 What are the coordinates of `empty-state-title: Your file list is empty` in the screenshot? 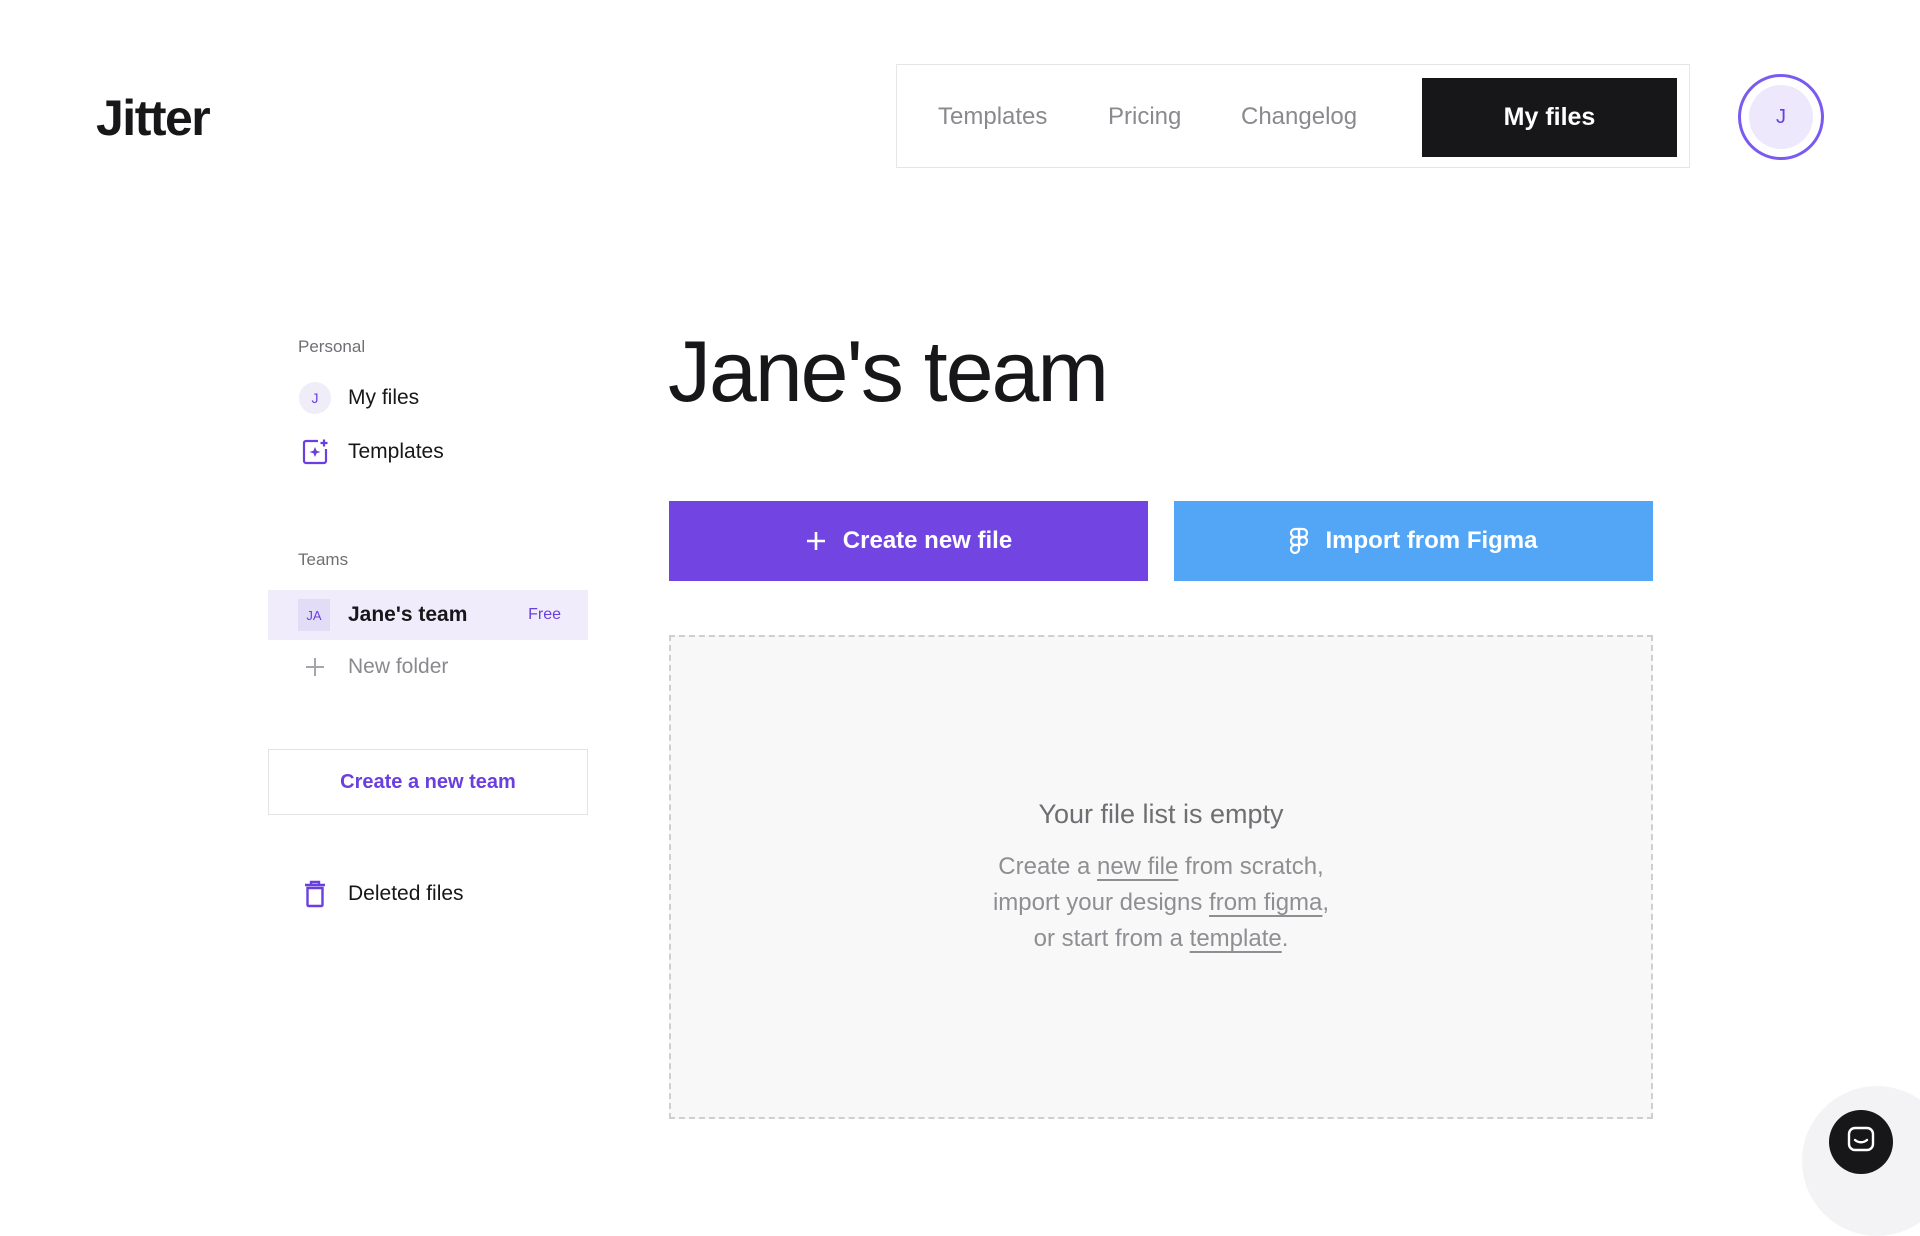 It's located at (1161, 814).